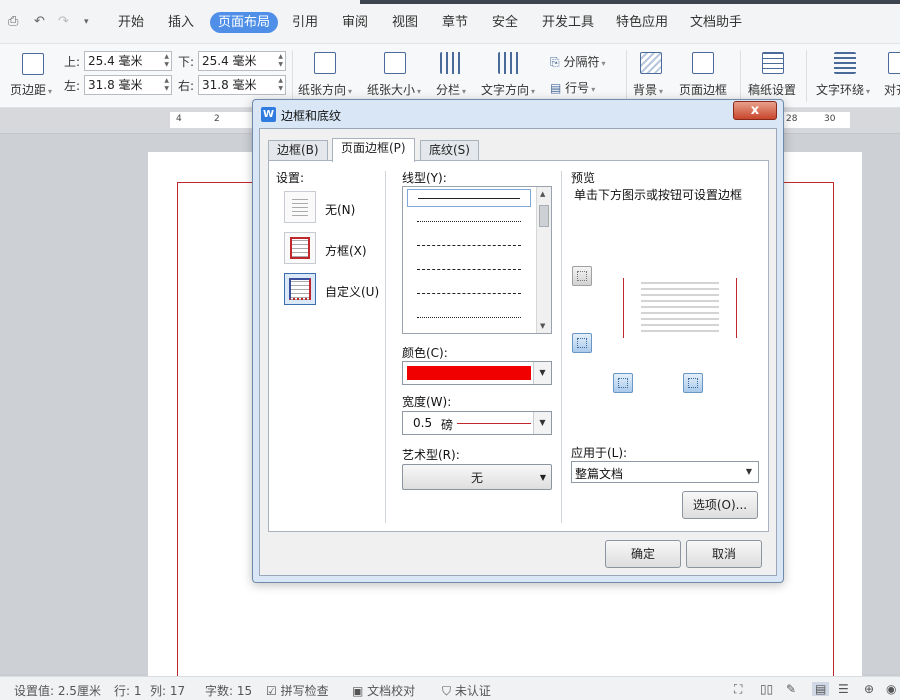 Image resolution: width=900 pixels, height=700 pixels. I want to click on apply-to-select: 整篇文档 ▼, so click(665, 472).